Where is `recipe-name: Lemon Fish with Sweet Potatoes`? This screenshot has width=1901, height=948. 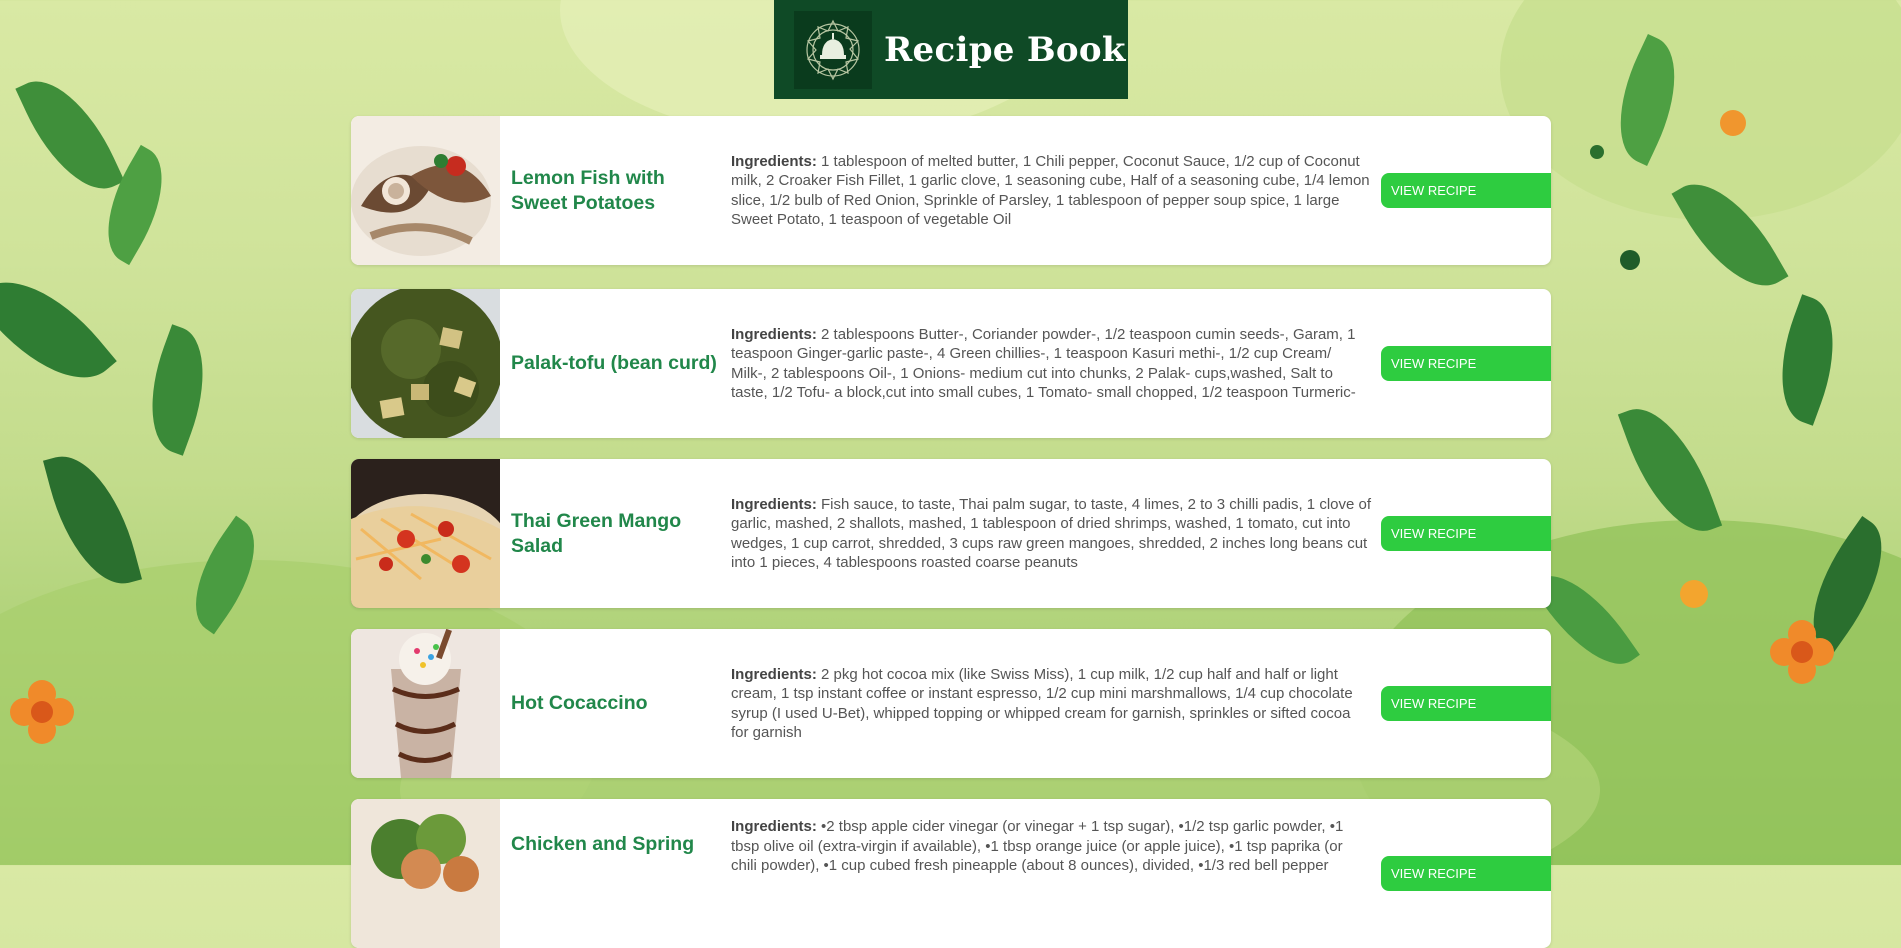 recipe-name: Lemon Fish with Sweet Potatoes is located at coordinates (588, 190).